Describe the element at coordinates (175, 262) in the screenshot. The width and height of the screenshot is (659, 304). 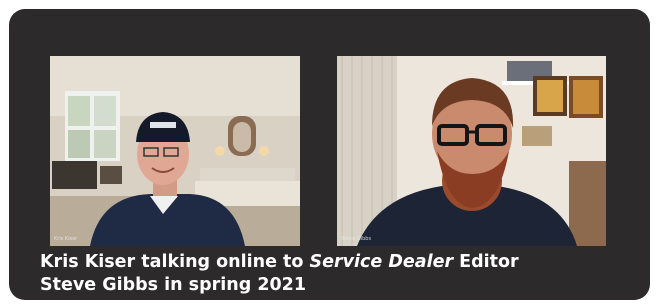
I see `caption-text: Kris Kiser talking online to` at that location.